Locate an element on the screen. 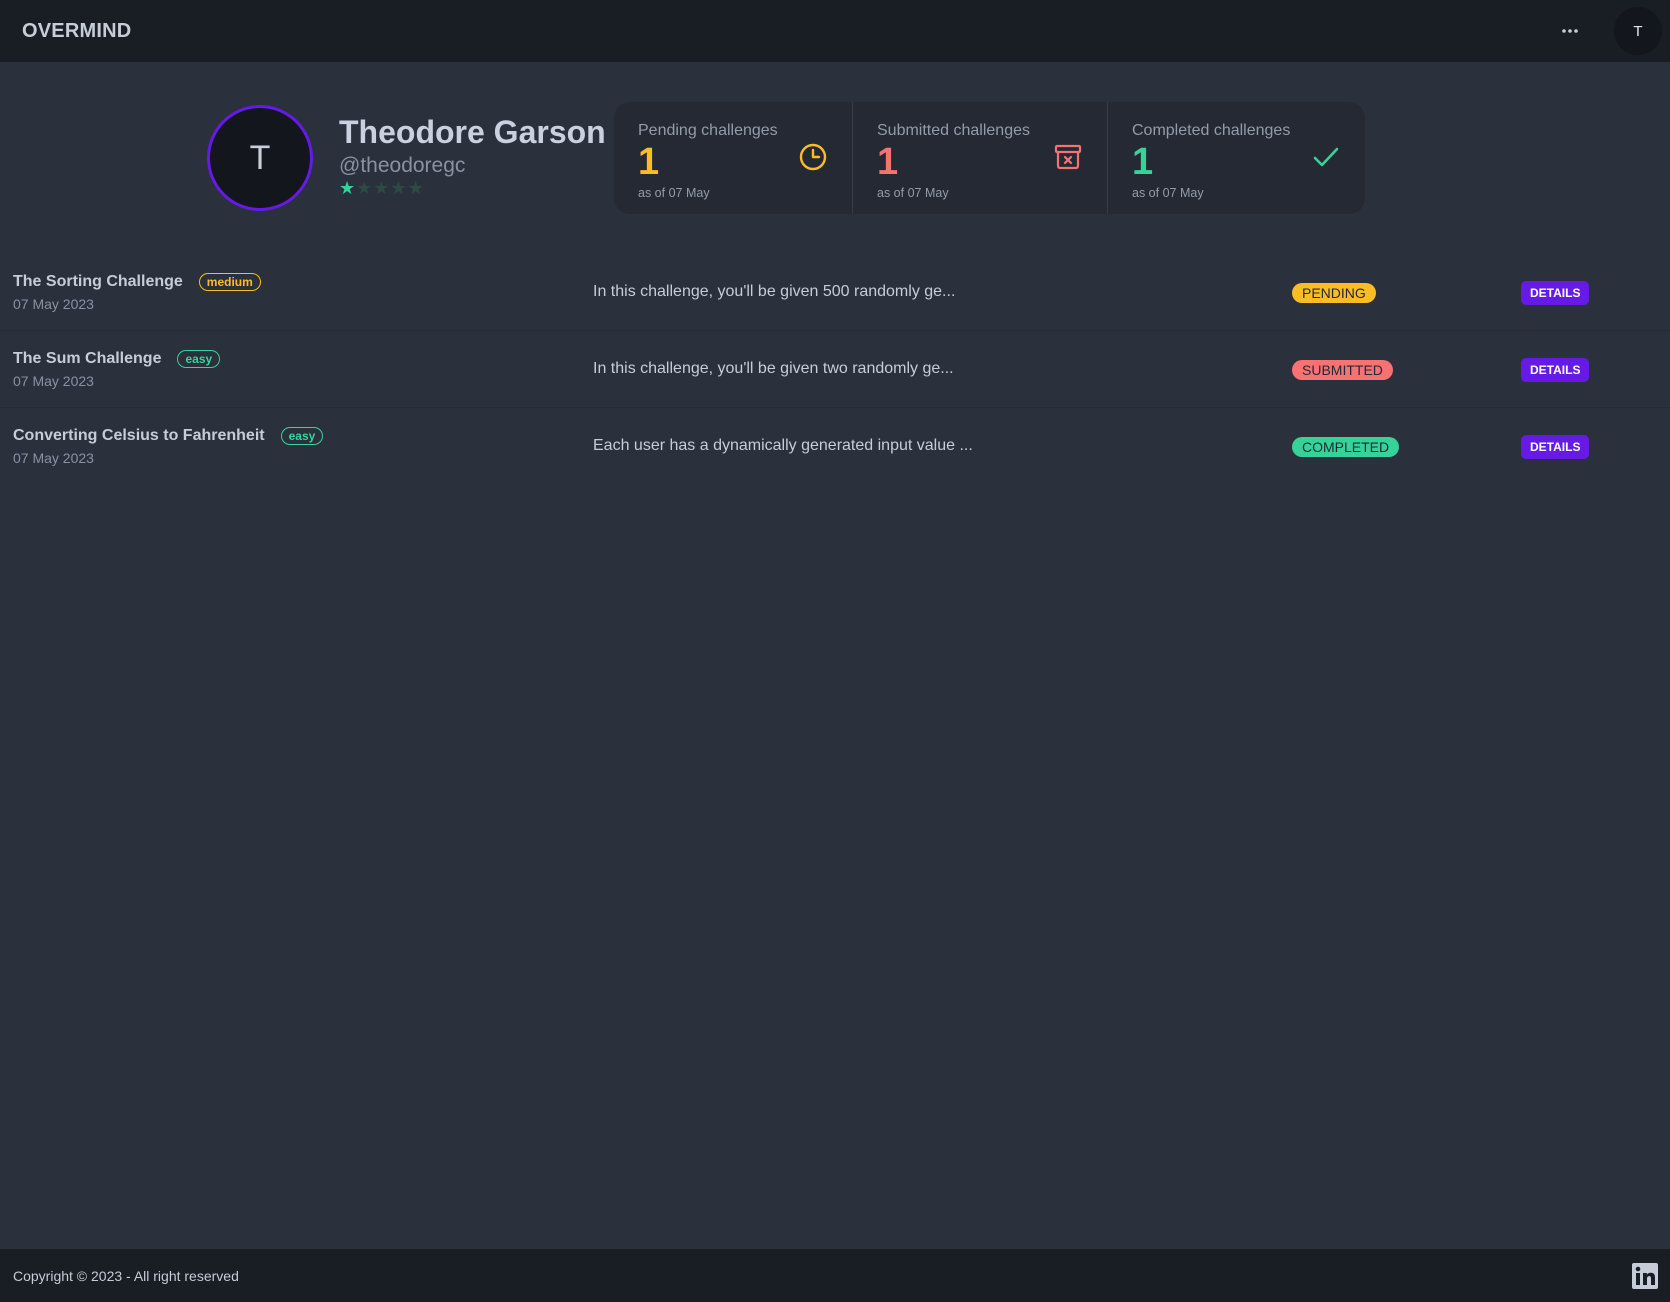 The image size is (1670, 1302). more-horizontal-icon is located at coordinates (1570, 31).